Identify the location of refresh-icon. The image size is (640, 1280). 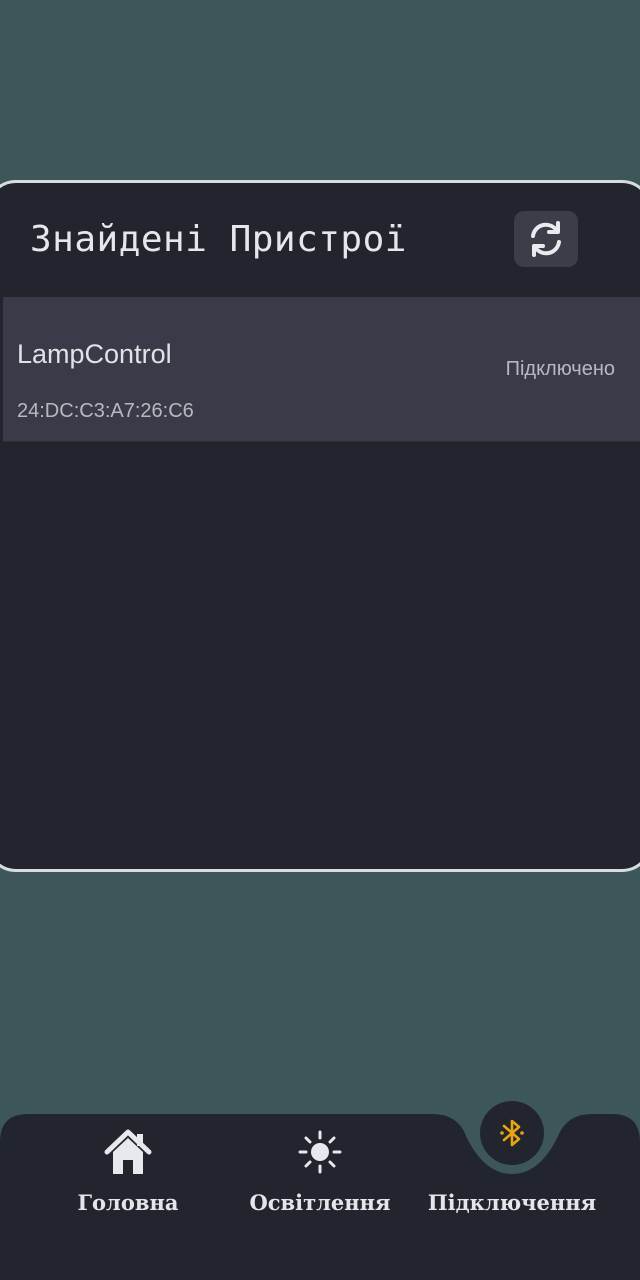
(546, 239).